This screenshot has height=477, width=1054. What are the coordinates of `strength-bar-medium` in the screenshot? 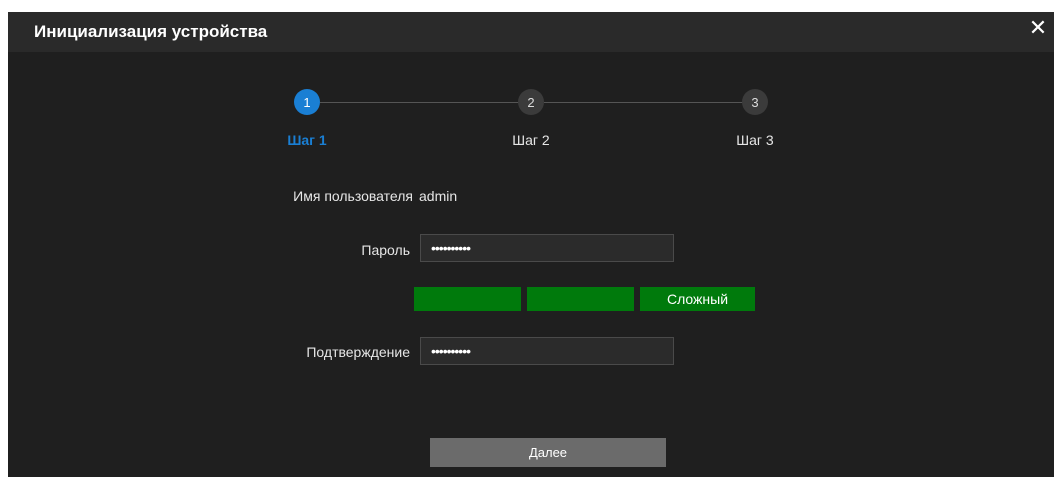 It's located at (580, 299).